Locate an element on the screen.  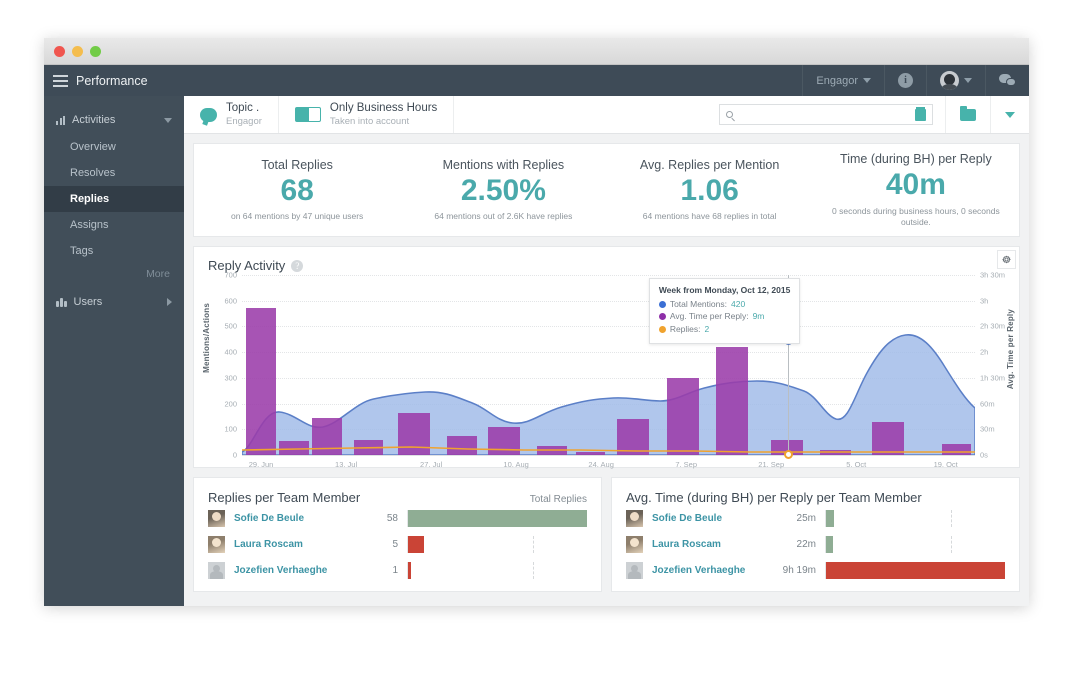
chart-xtick: 24. Aug is located at coordinates (601, 464).